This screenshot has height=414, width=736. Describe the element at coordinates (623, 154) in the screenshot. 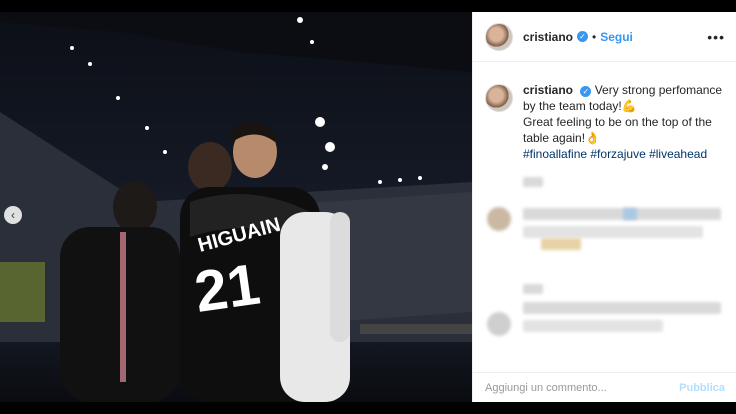

I see `caption-hashtags: #finoallafine #forzajuve #liveahead` at that location.